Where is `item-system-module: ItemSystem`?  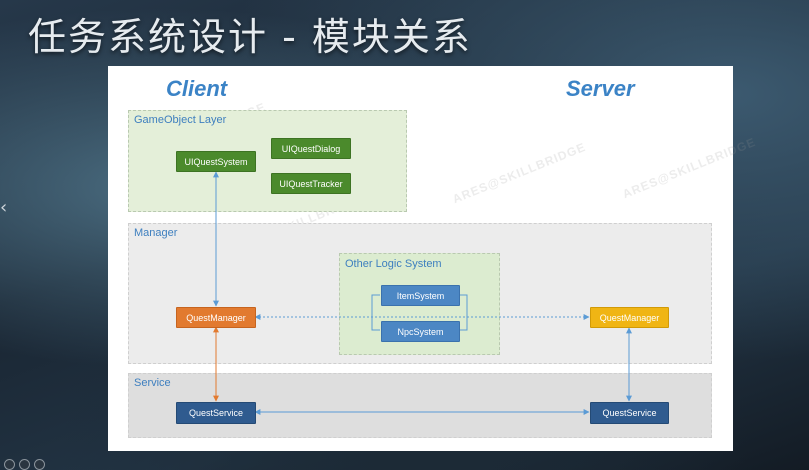
item-system-module: ItemSystem is located at coordinates (420, 295).